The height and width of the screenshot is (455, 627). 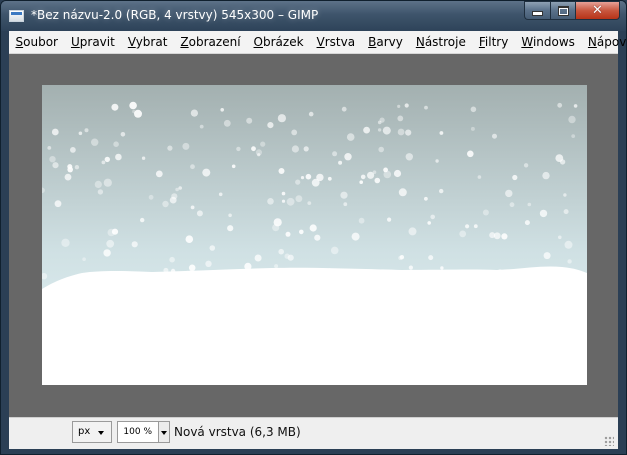 I want to click on menu-upravit: Upravit, so click(x=92, y=42).